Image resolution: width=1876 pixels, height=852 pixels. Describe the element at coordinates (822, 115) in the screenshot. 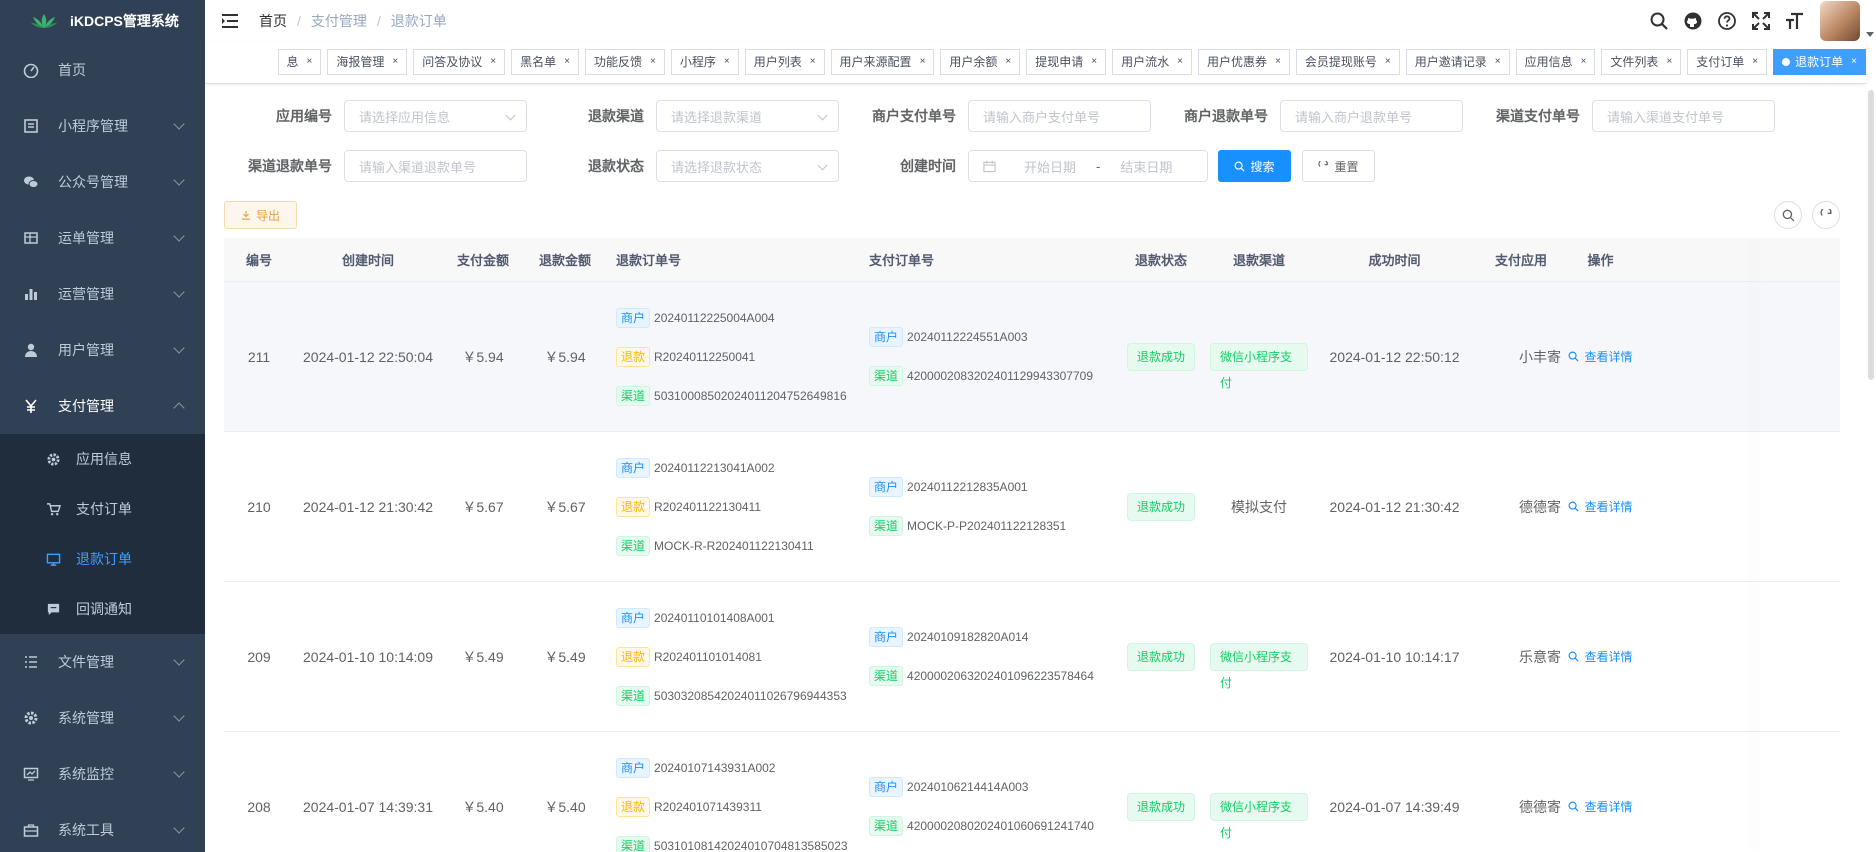

I see `chevron-down-icon` at that location.